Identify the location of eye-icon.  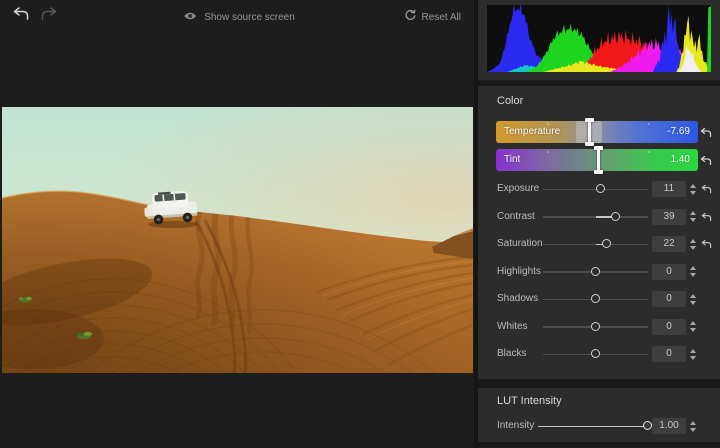
(190, 17).